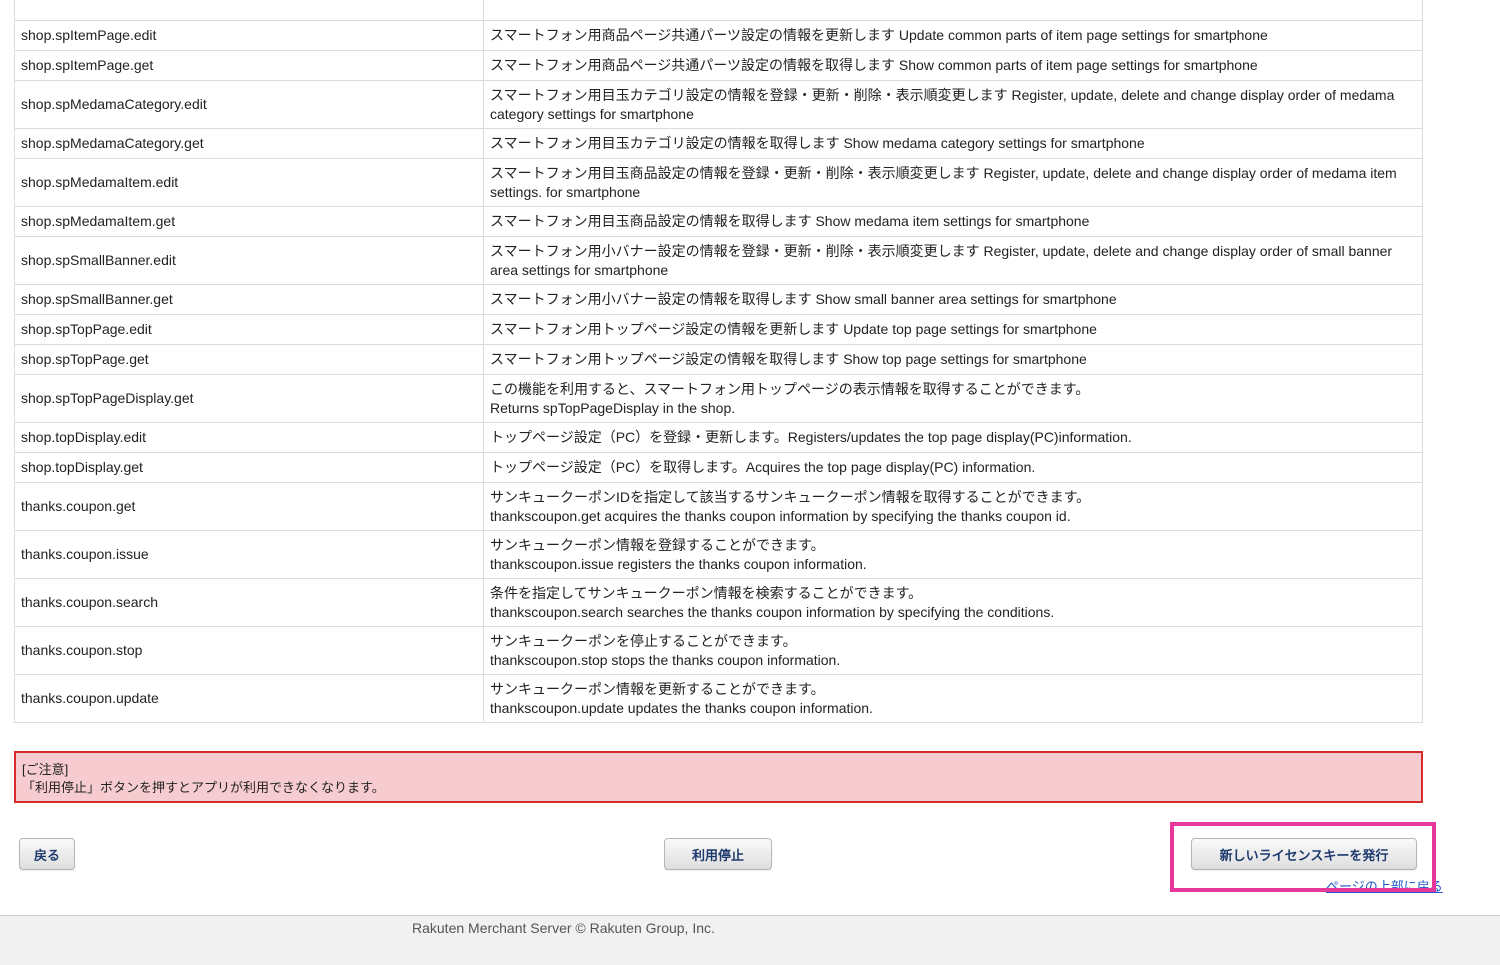 This screenshot has width=1500, height=965. I want to click on api-desc-line: サンキュークーポンを停止することができます。, so click(643, 640).